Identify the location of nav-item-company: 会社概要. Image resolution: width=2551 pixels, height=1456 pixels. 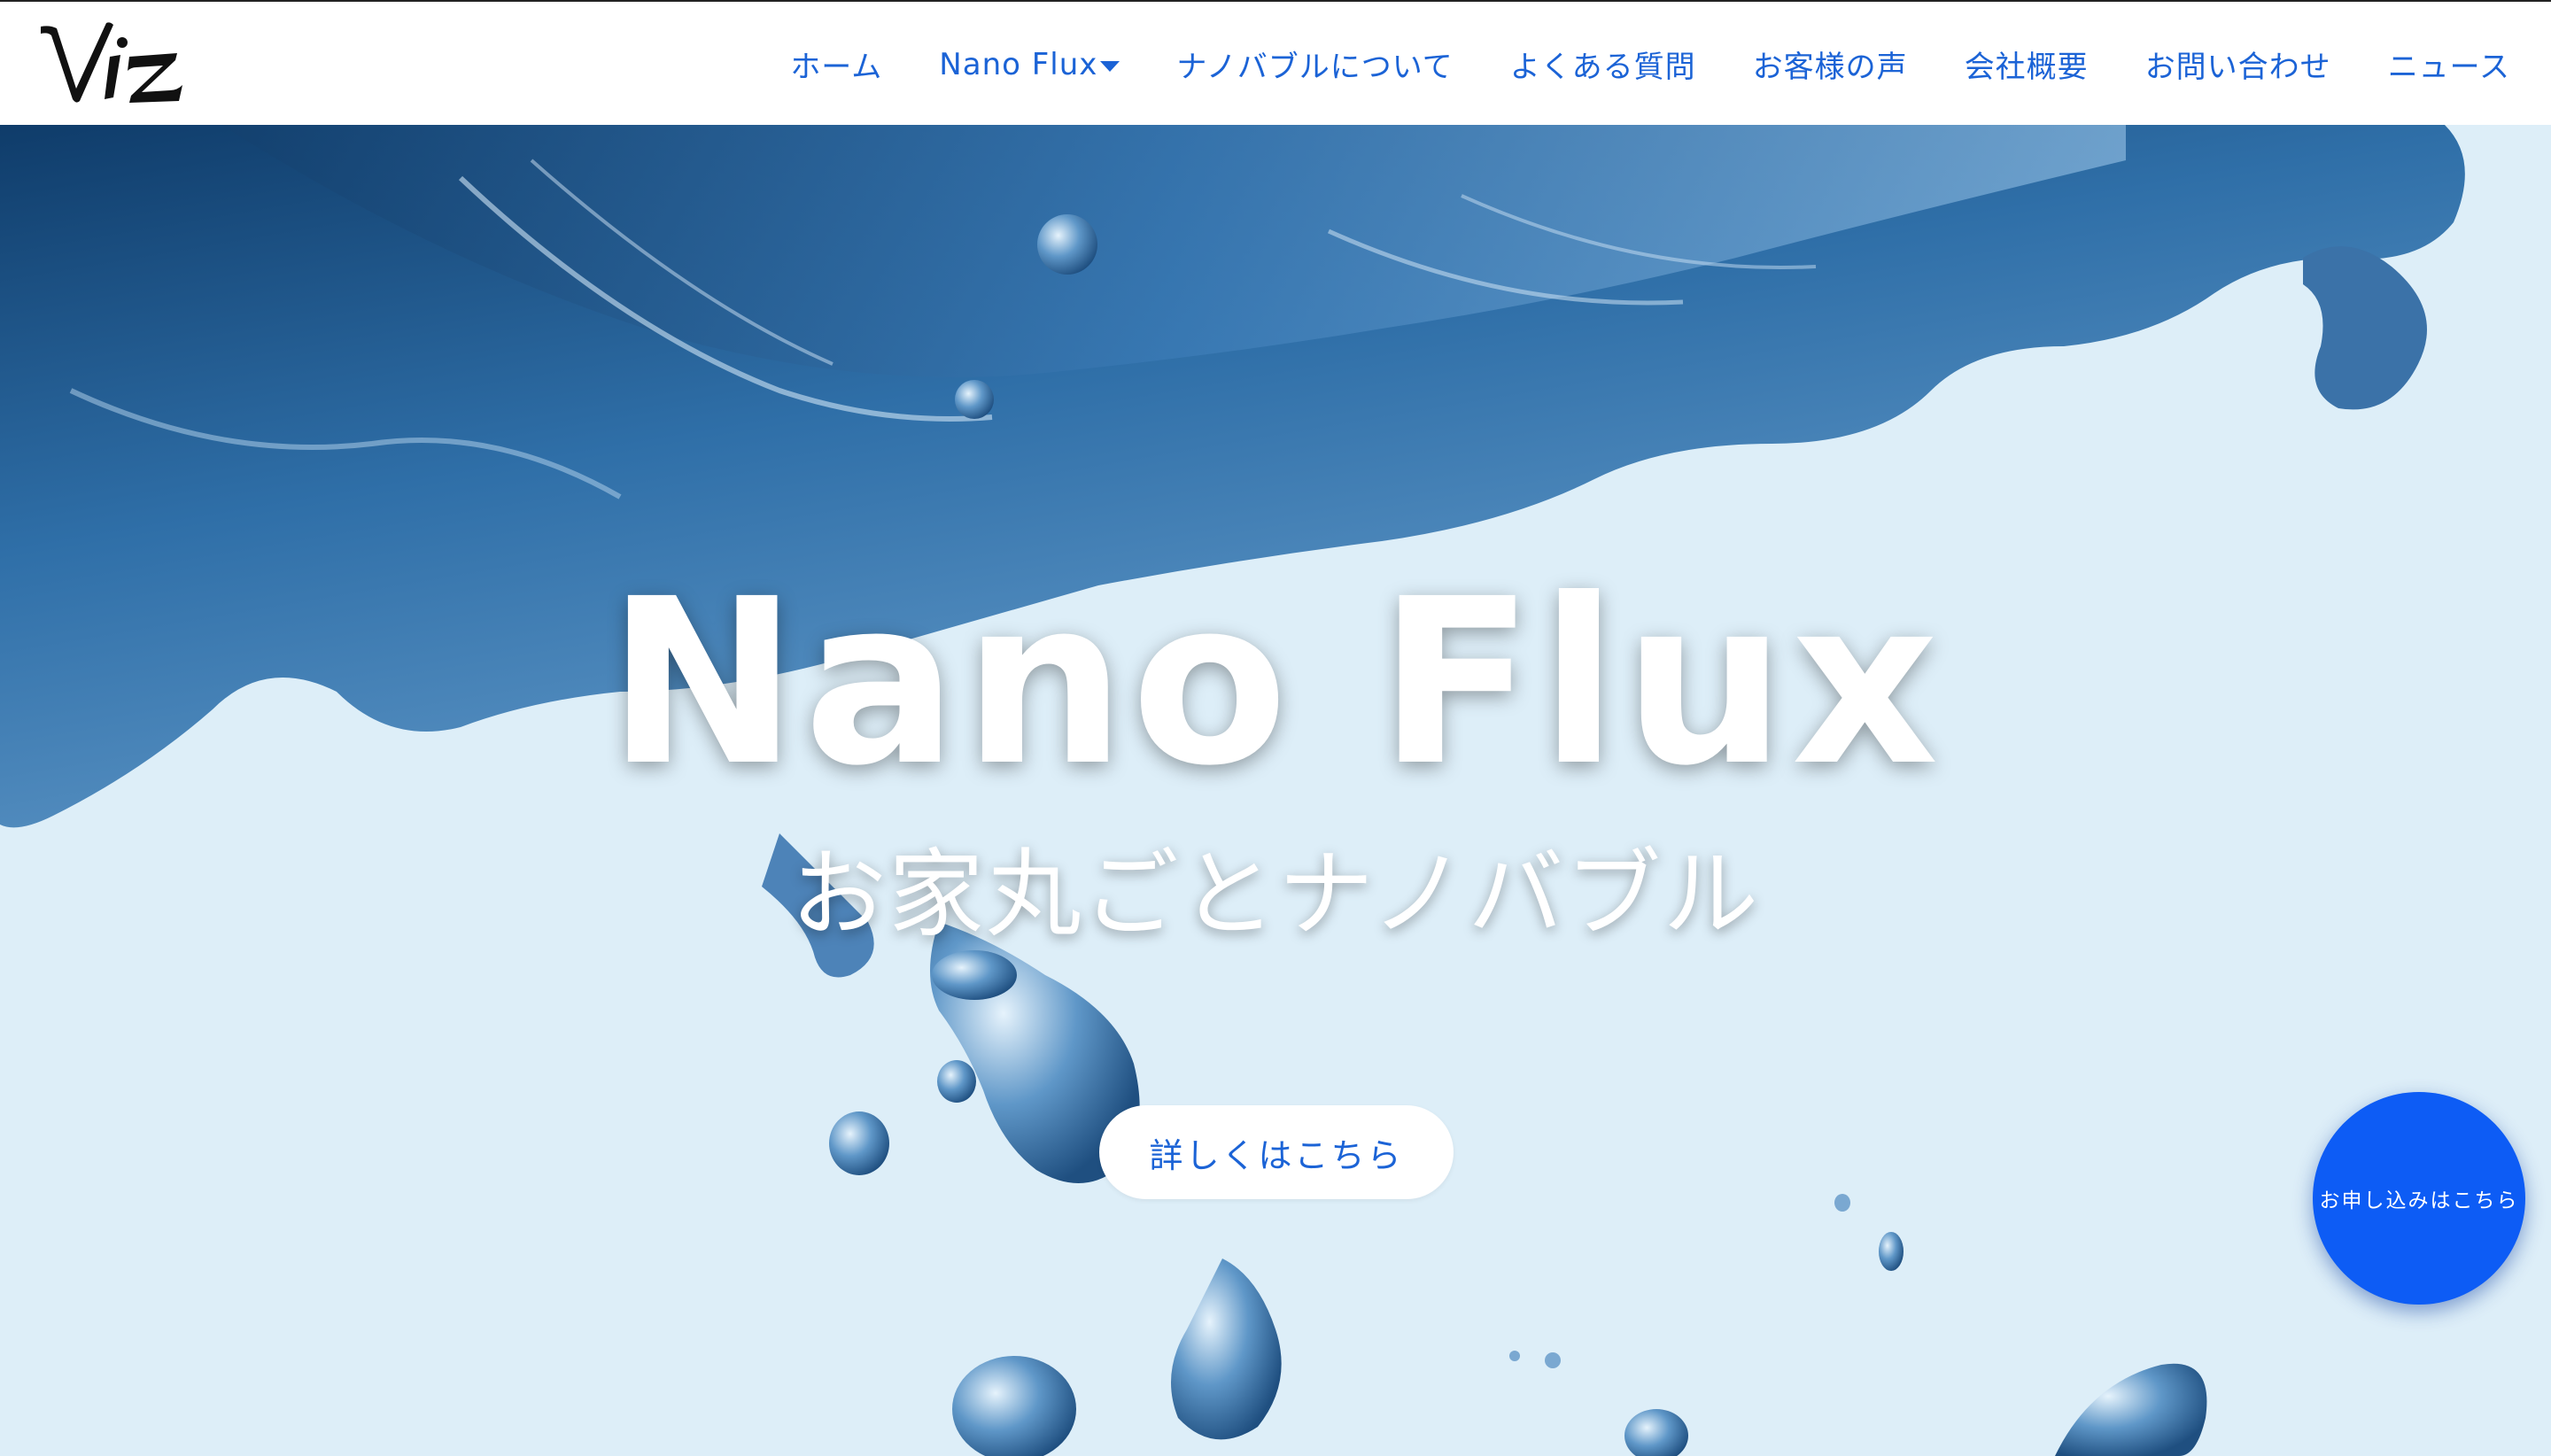
(2027, 64).